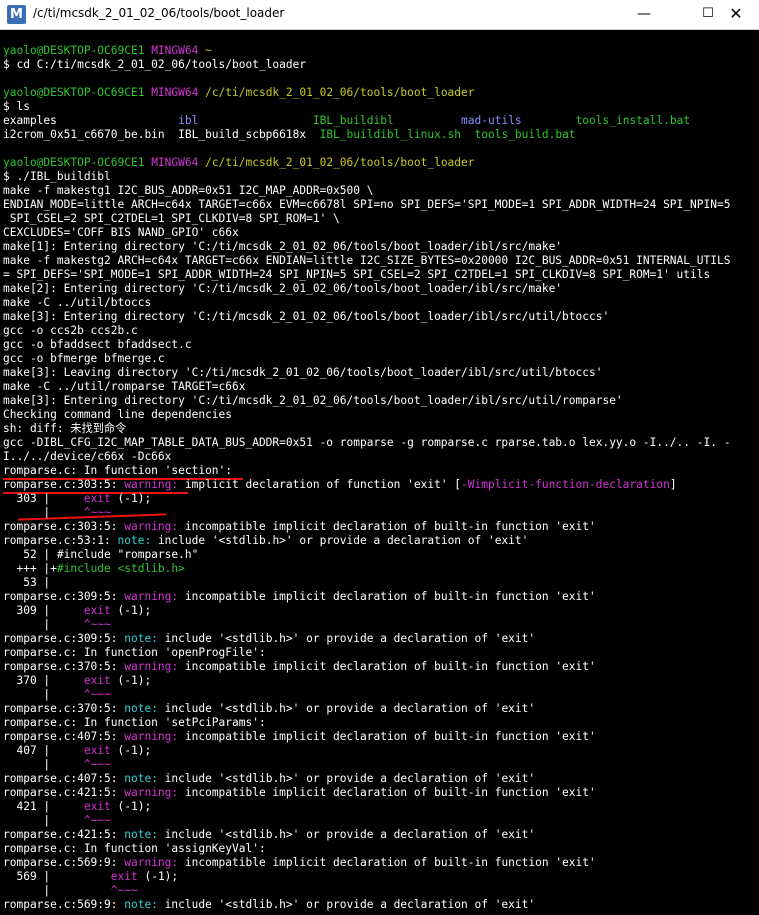 Image resolution: width=759 pixels, height=915 pixels. I want to click on terminal-line: CEXCLUDES='COFF BIS NAND_GPIO' c66x, so click(121, 233).